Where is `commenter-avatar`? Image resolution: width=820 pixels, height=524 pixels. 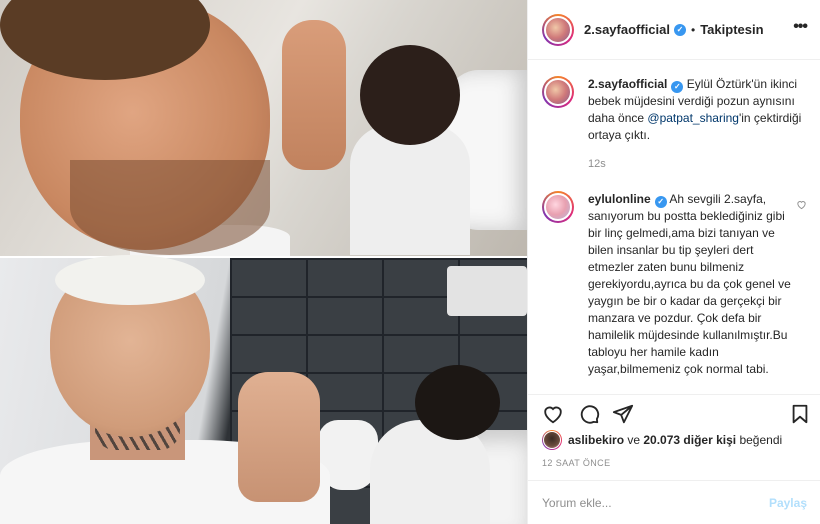
commenter-avatar is located at coordinates (558, 207).